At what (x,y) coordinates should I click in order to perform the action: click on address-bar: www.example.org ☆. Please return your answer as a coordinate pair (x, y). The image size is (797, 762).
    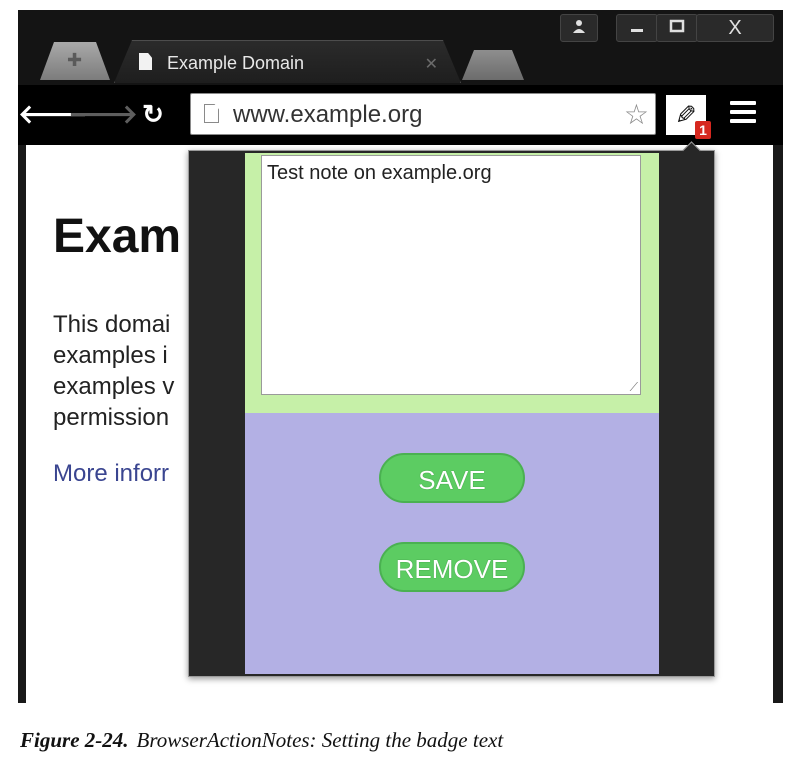
    Looking at the image, I should click on (423, 114).